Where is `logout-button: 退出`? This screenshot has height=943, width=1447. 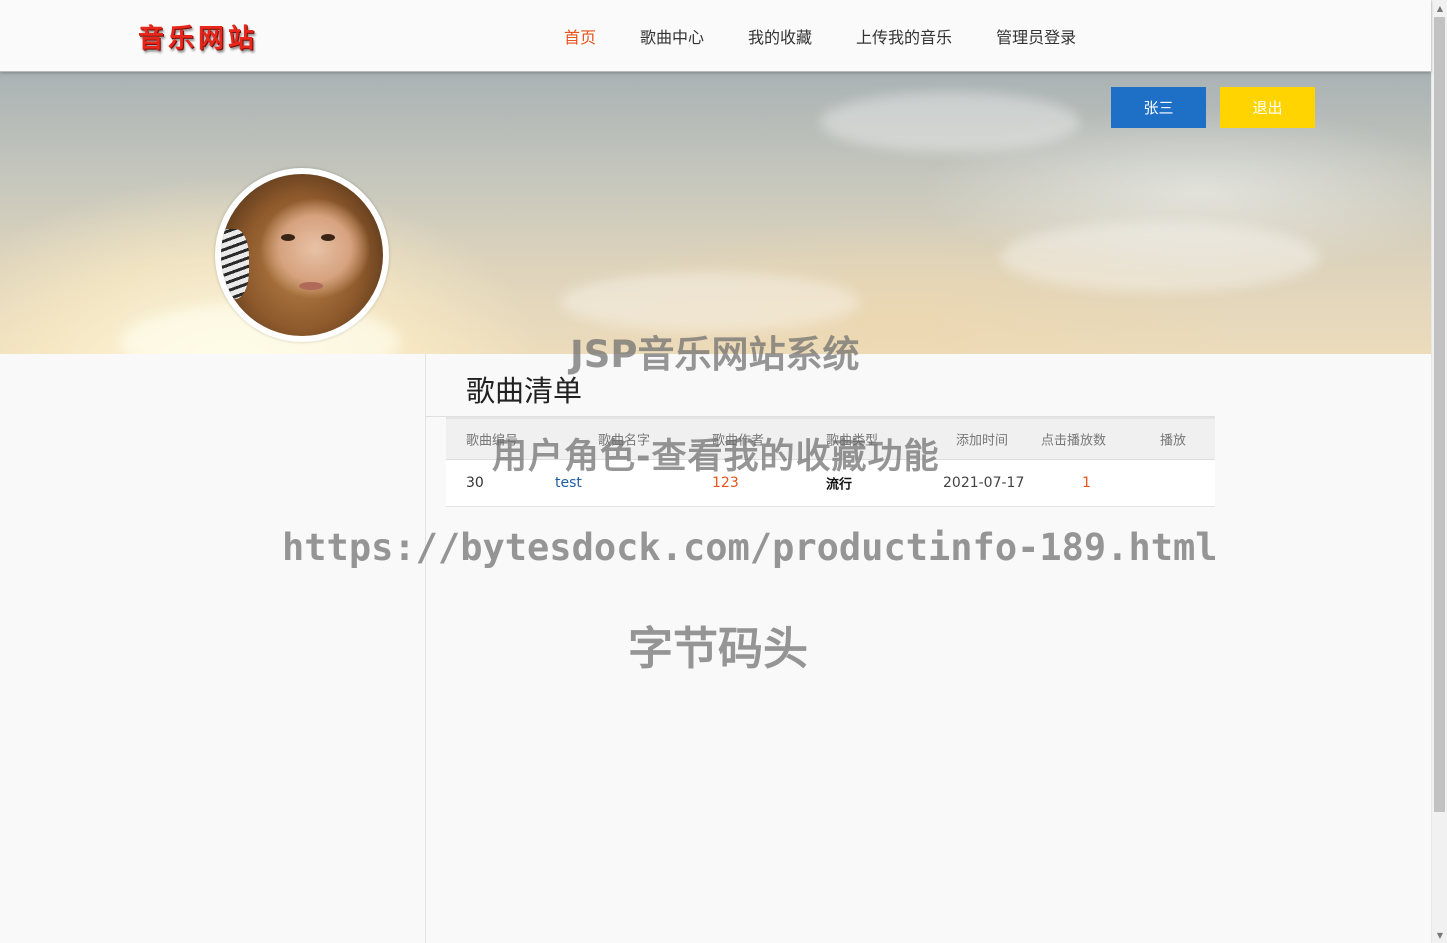 logout-button: 退出 is located at coordinates (1267, 107).